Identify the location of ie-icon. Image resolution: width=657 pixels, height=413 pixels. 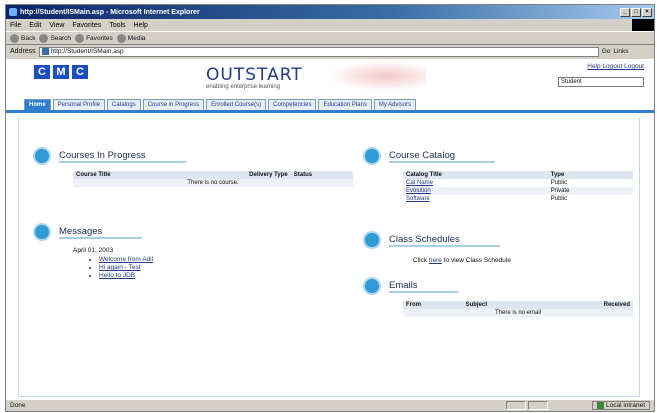
(13, 12).